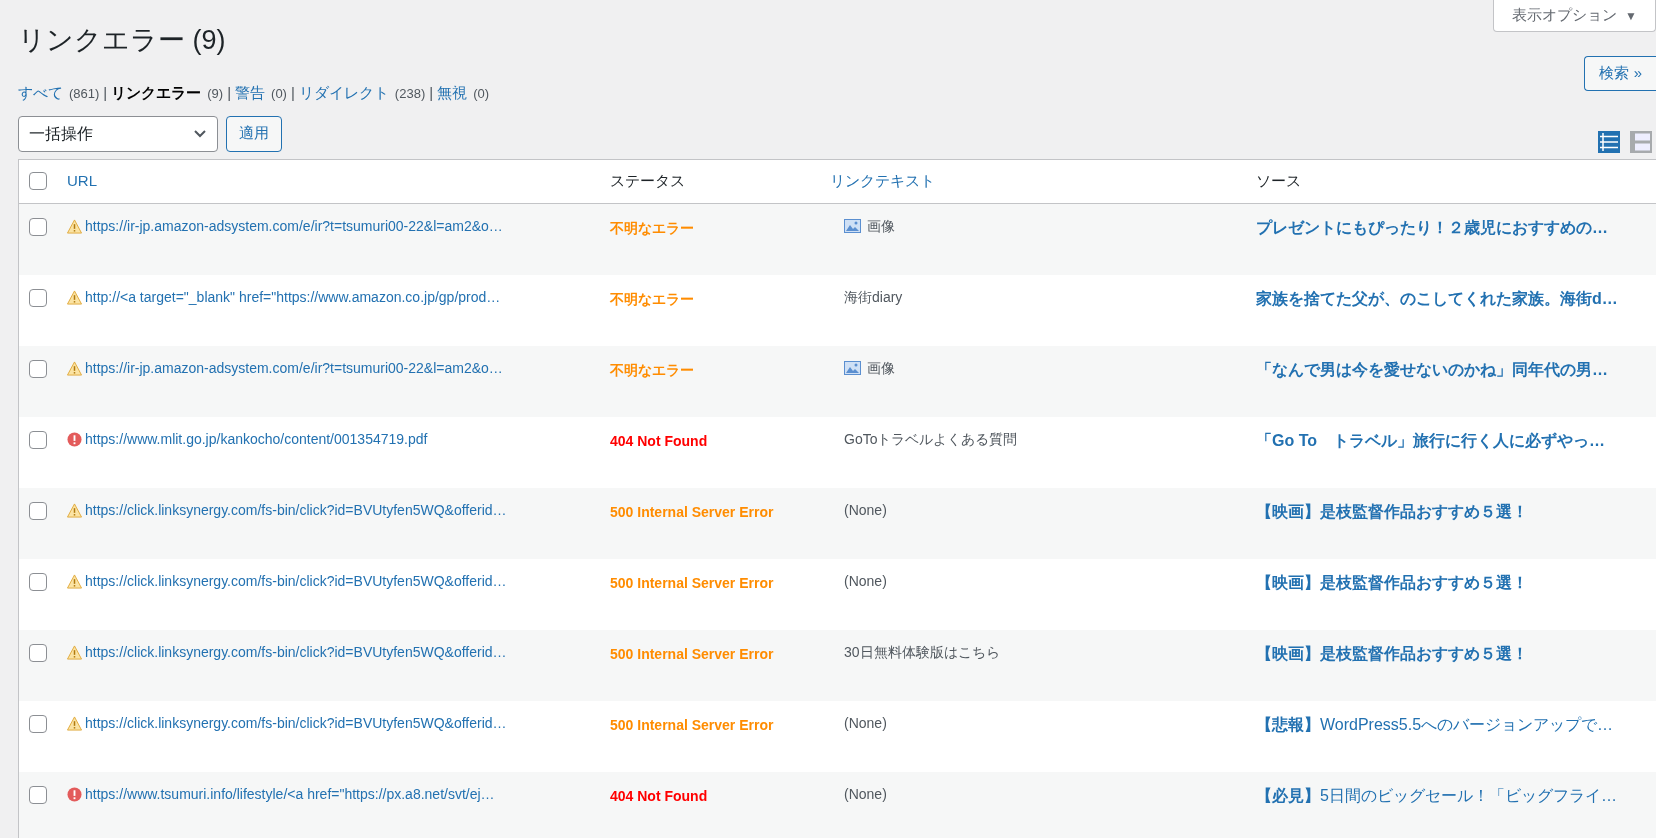 This screenshot has height=838, width=1656. Describe the element at coordinates (1641, 141) in the screenshot. I see `excerpt-view-icon` at that location.